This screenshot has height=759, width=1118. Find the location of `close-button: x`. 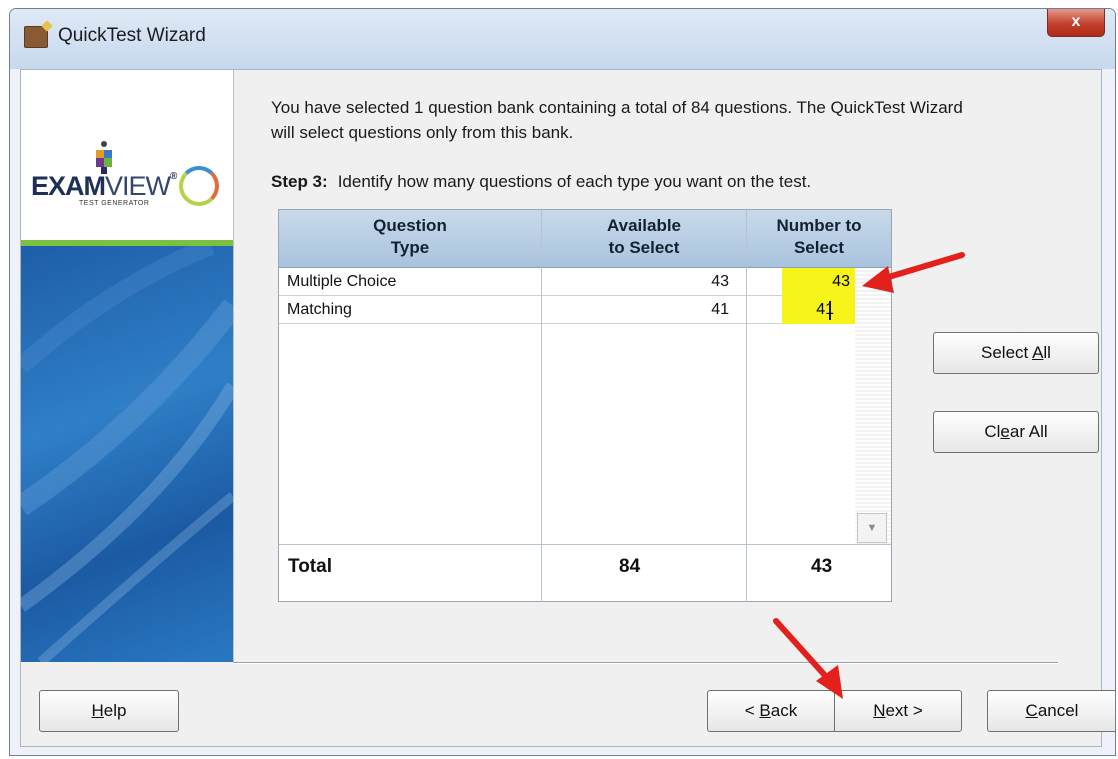

close-button: x is located at coordinates (1076, 23).